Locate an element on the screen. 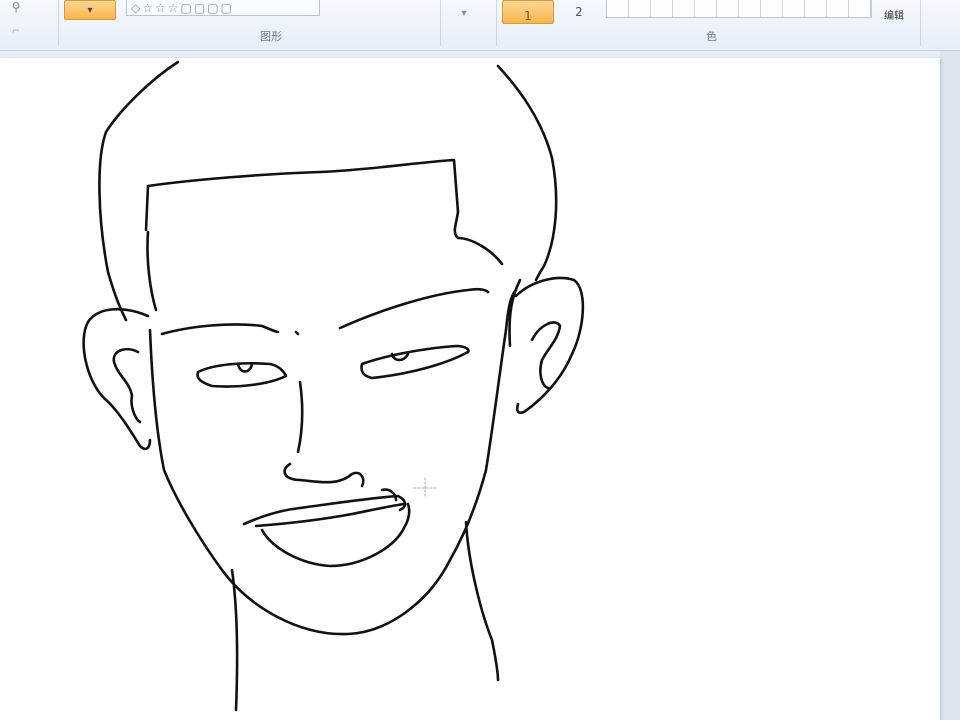 The height and width of the screenshot is (720, 960). color2-label: 2 is located at coordinates (579, 12).